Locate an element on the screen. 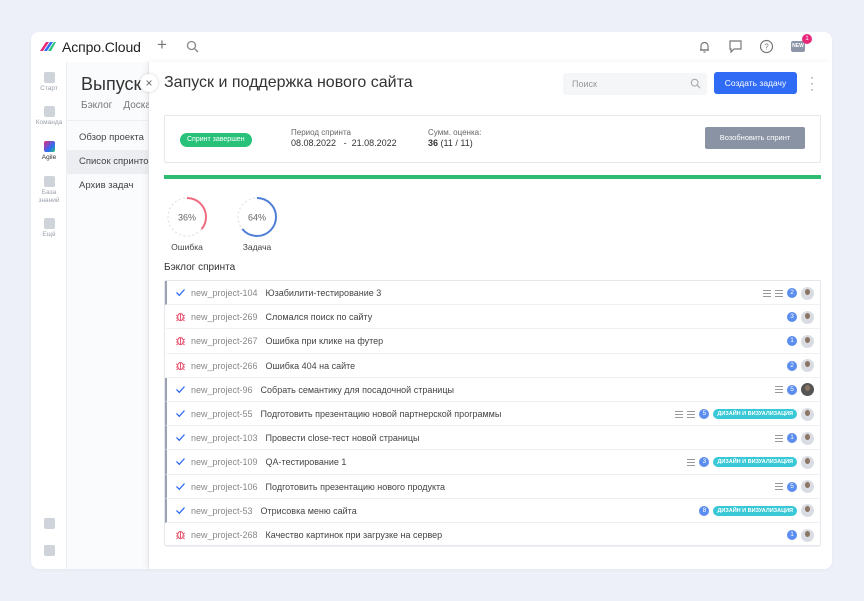 This screenshot has width=864, height=601. create-task-button: Создать задачу is located at coordinates (755, 83).